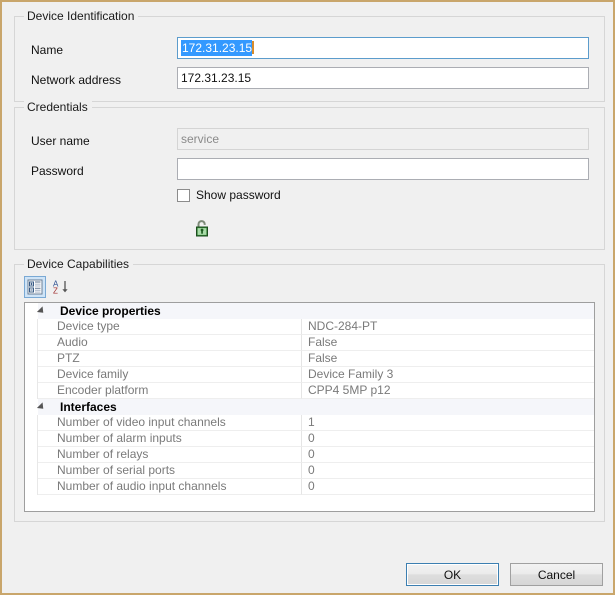  What do you see at coordinates (383, 78) in the screenshot?
I see `network-address-input: 172.31.23.15` at bounding box center [383, 78].